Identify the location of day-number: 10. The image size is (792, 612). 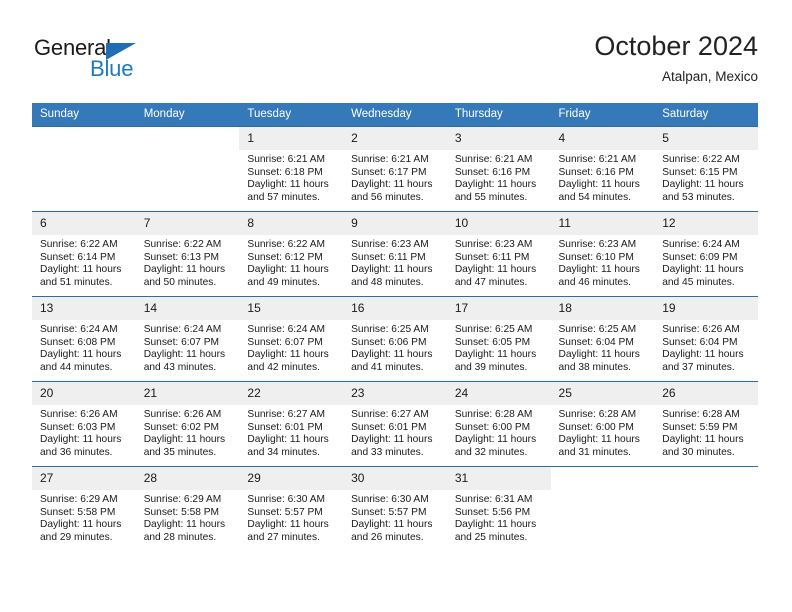
(498, 223).